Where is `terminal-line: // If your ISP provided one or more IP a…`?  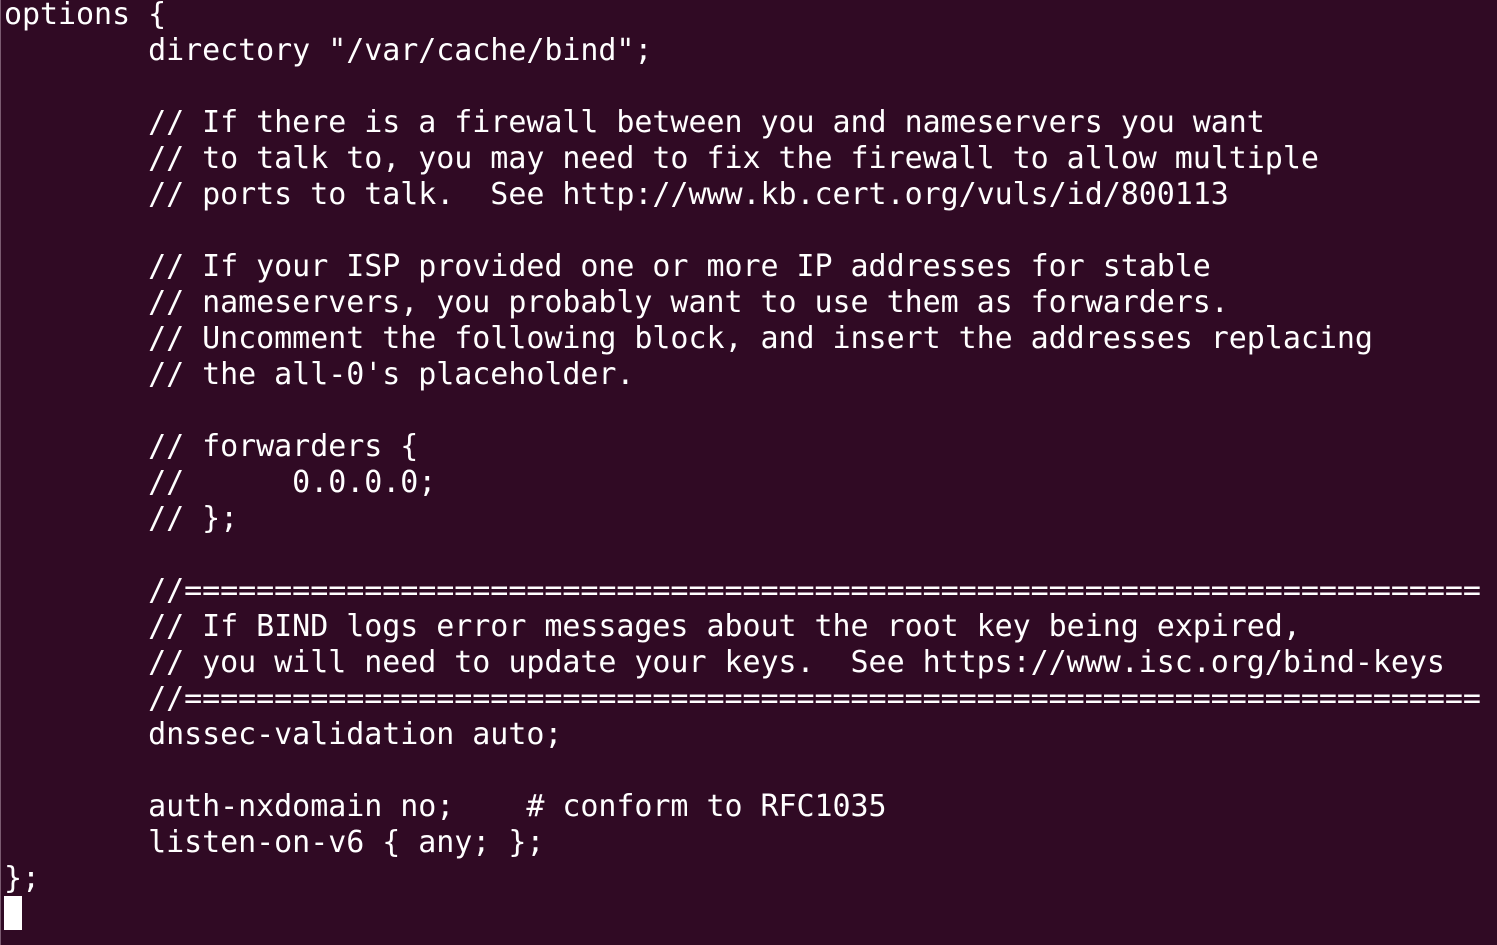 terminal-line: // If your ISP provided one or more IP a… is located at coordinates (607, 268).